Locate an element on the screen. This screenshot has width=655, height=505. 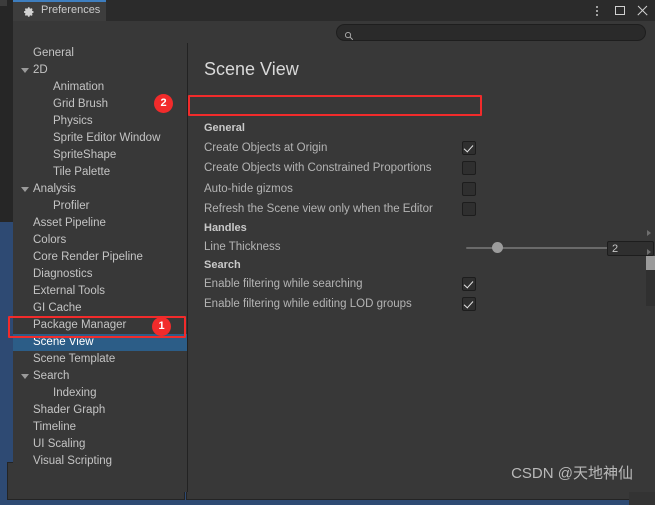
sidebar-item-scene-template: Scene Template is located at coordinates (100, 359).